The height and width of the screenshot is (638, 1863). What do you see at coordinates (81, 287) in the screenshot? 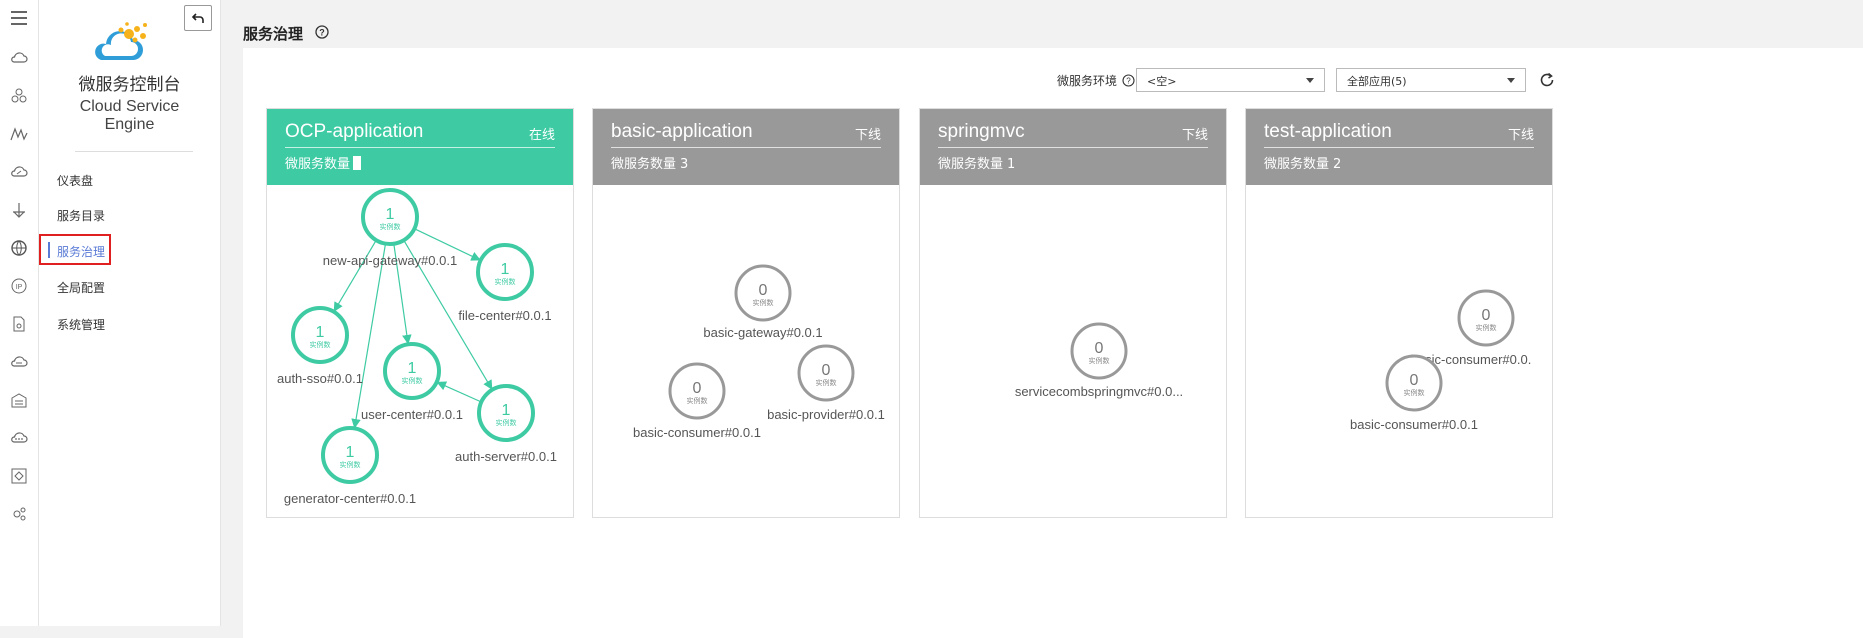
I see `nav-item-global-config: 全局配置` at bounding box center [81, 287].